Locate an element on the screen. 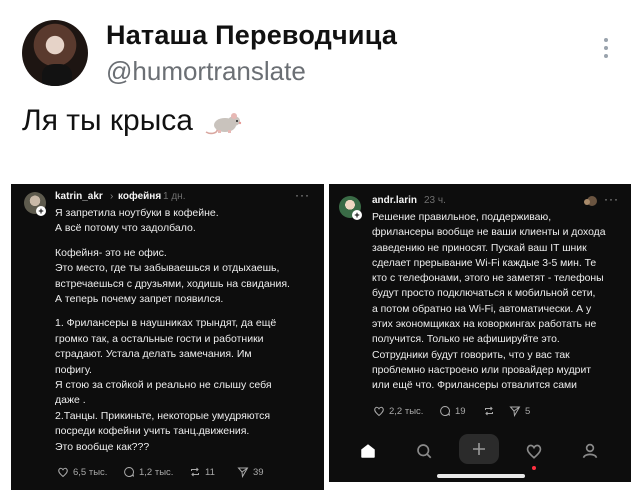 Image resolution: width=640 pixels, height=497 pixels. tweet-text: Ля ты крыса is located at coordinates (132, 121).